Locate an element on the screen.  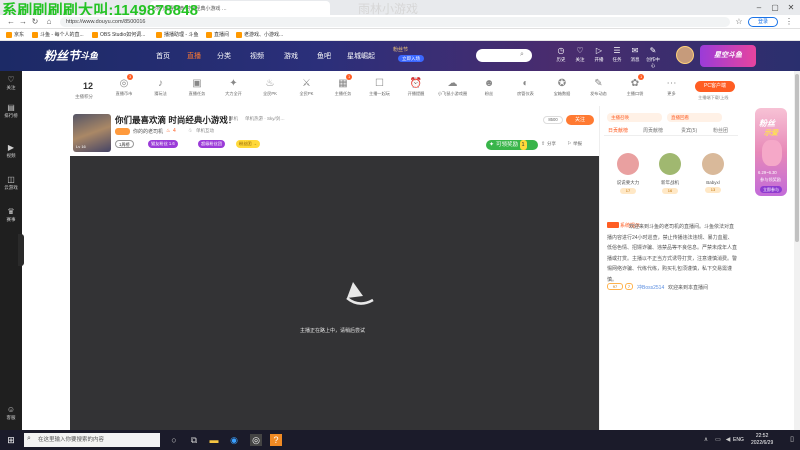
header-follow: ♡ 关注 is located at coordinates (580, 54).